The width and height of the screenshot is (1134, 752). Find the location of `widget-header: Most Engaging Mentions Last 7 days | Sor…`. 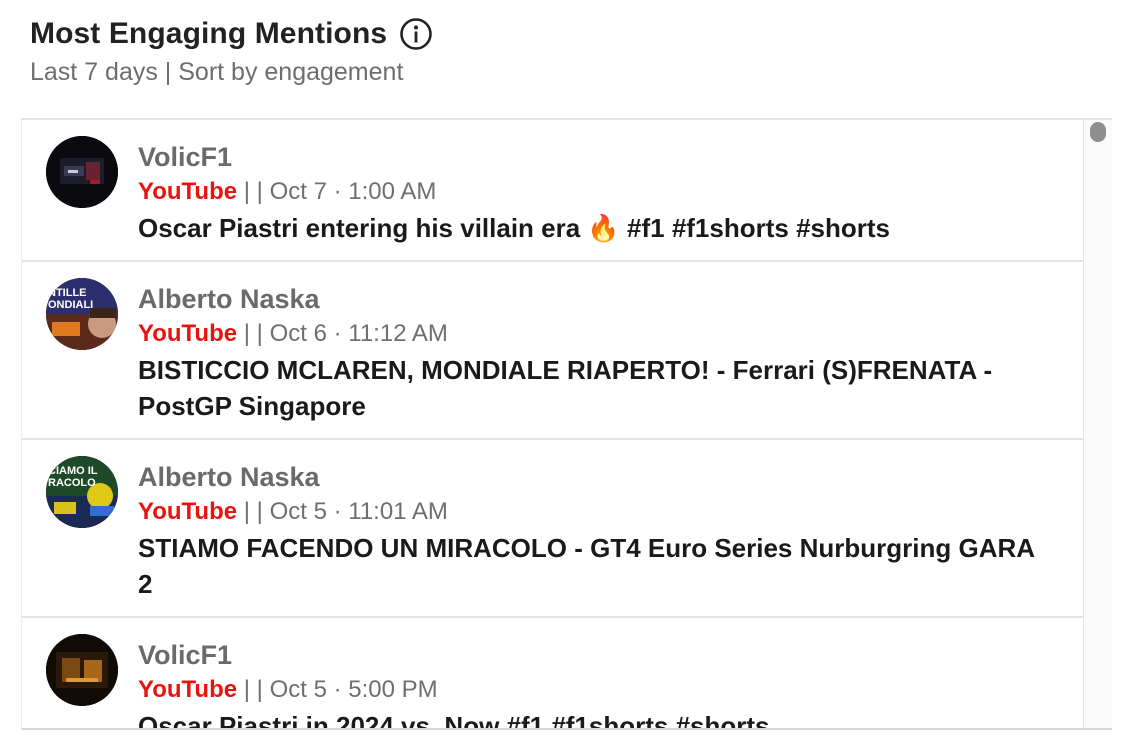

widget-header: Most Engaging Mentions Last 7 days | Sor… is located at coordinates (570, 50).